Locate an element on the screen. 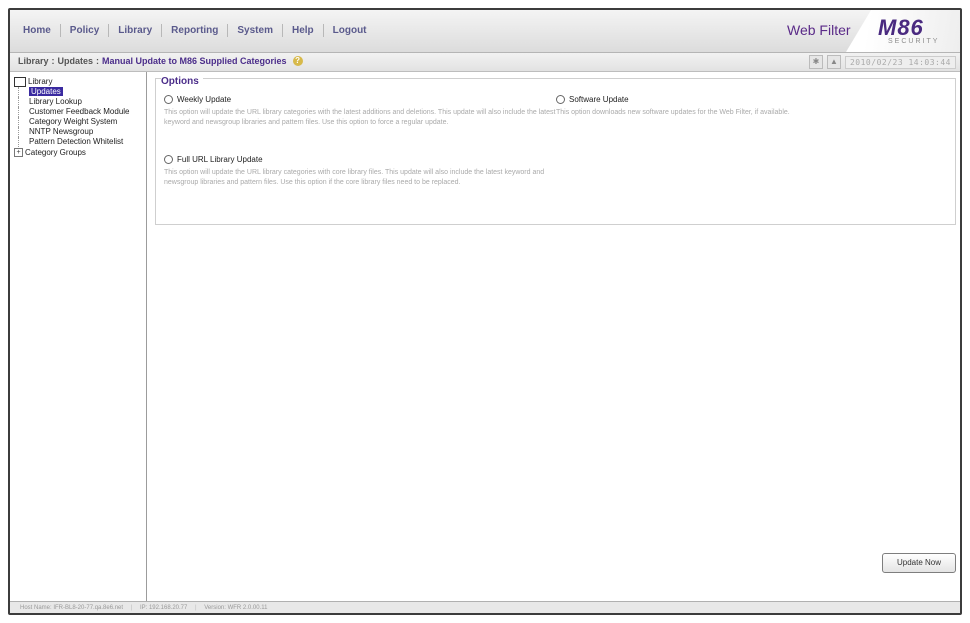  breadcrumb-updates: Updates is located at coordinates (75, 61).